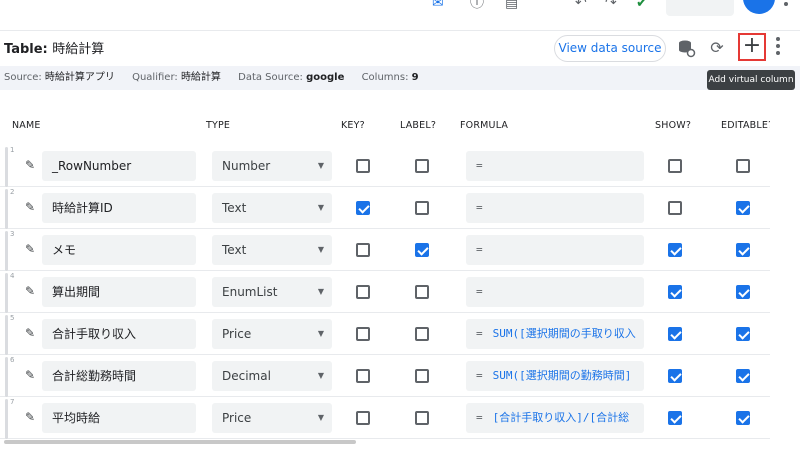 This screenshot has height=450, width=800. What do you see at coordinates (513, 5) in the screenshot?
I see `book-icon: ▤` at bounding box center [513, 5].